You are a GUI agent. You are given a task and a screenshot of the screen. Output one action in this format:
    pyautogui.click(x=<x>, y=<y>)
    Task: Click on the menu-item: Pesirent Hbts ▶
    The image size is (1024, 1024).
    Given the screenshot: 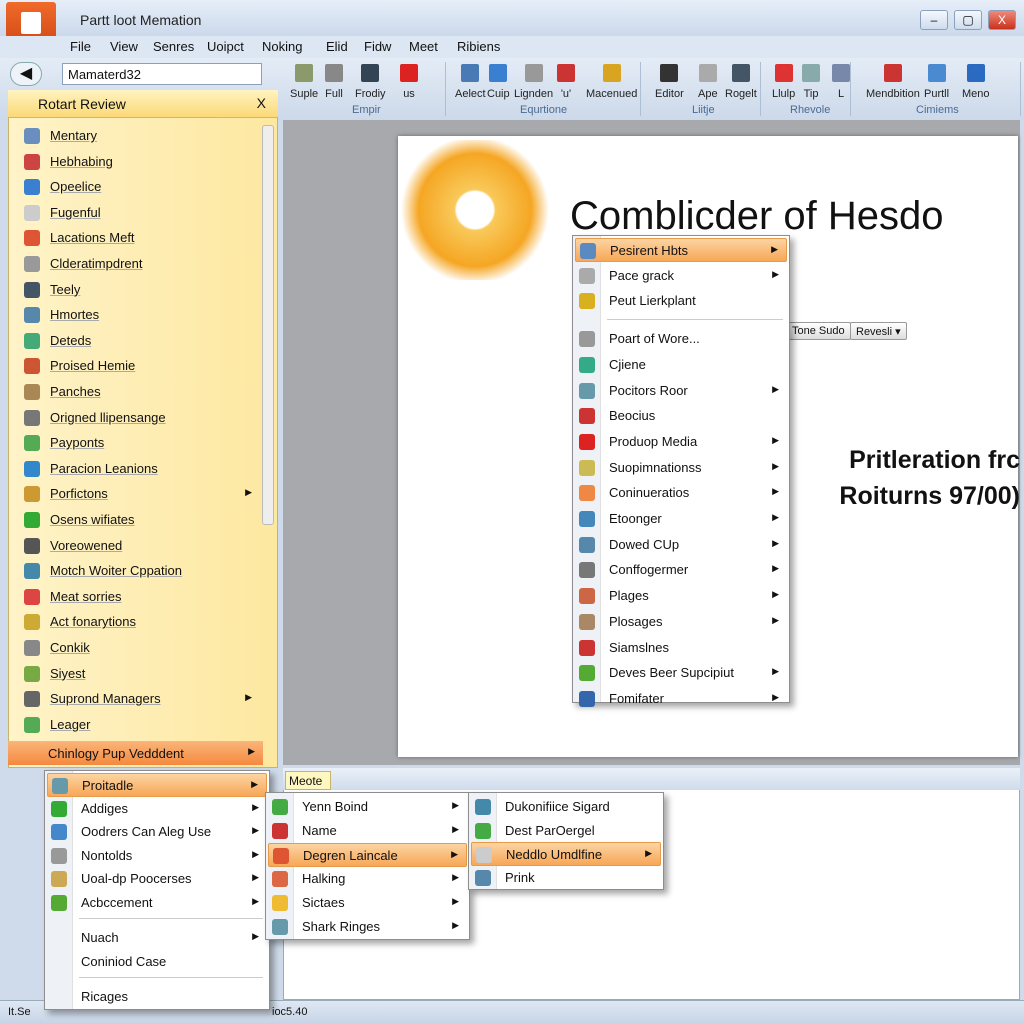 What is the action you would take?
    pyautogui.click(x=681, y=250)
    